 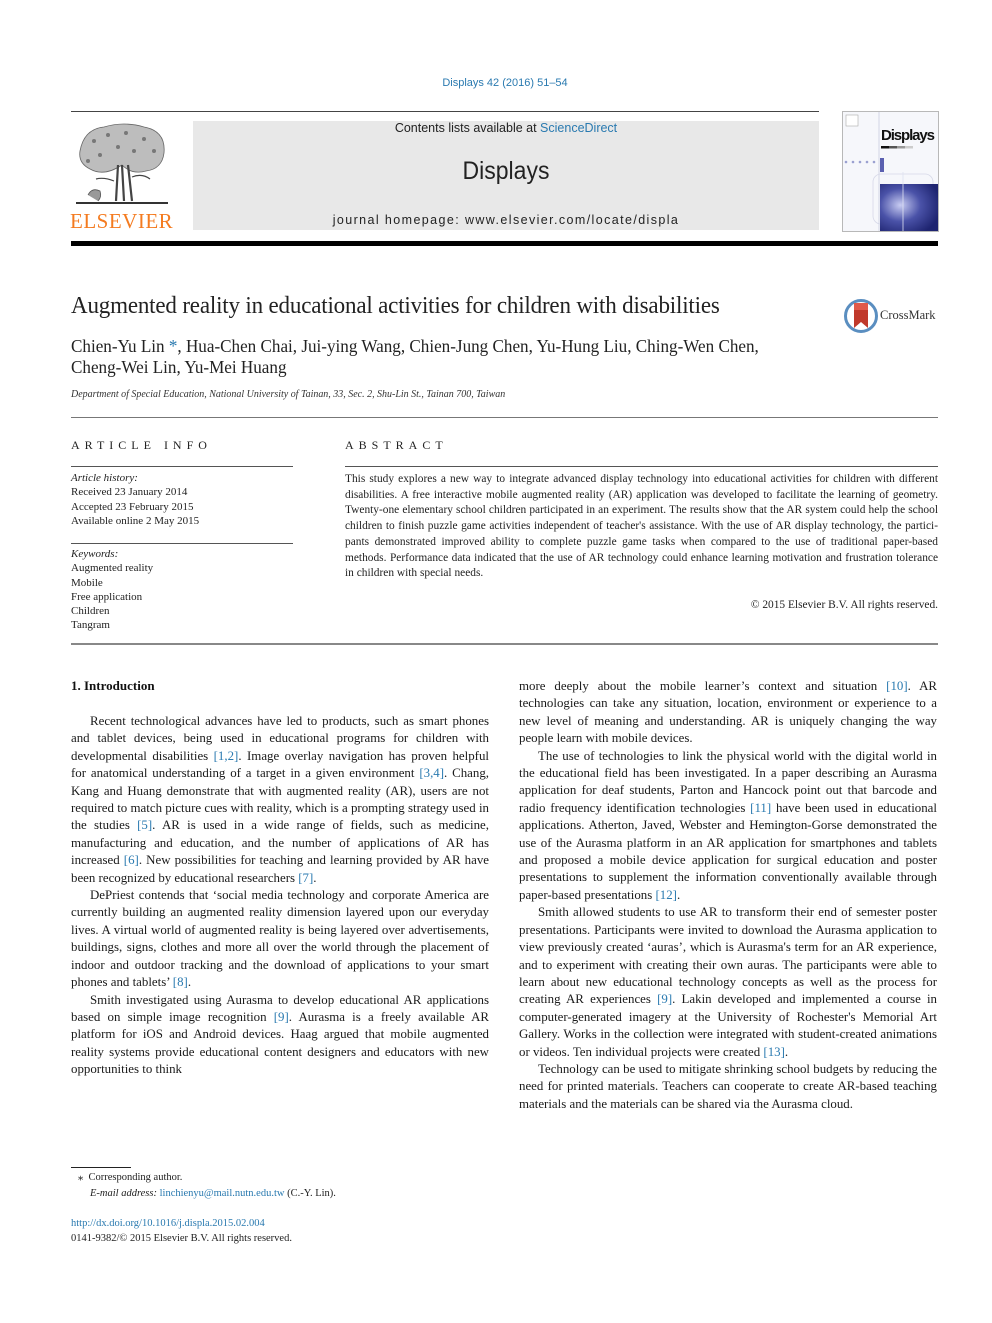 I want to click on elsevier-wordmark: ELSEVIER, so click(x=122, y=221).